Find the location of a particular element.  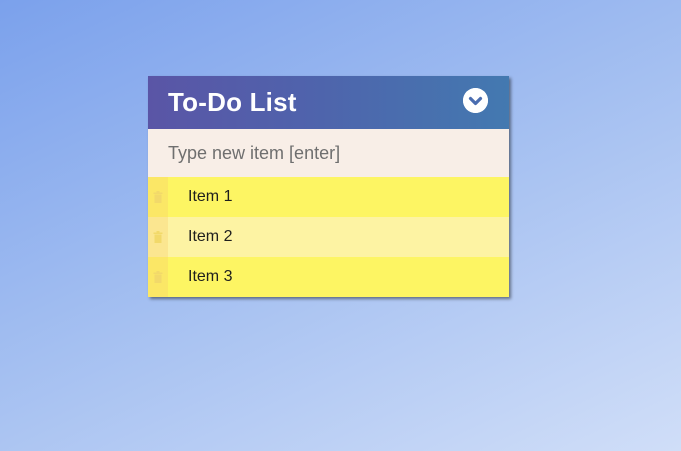

page-title: To-Do List is located at coordinates (232, 102).